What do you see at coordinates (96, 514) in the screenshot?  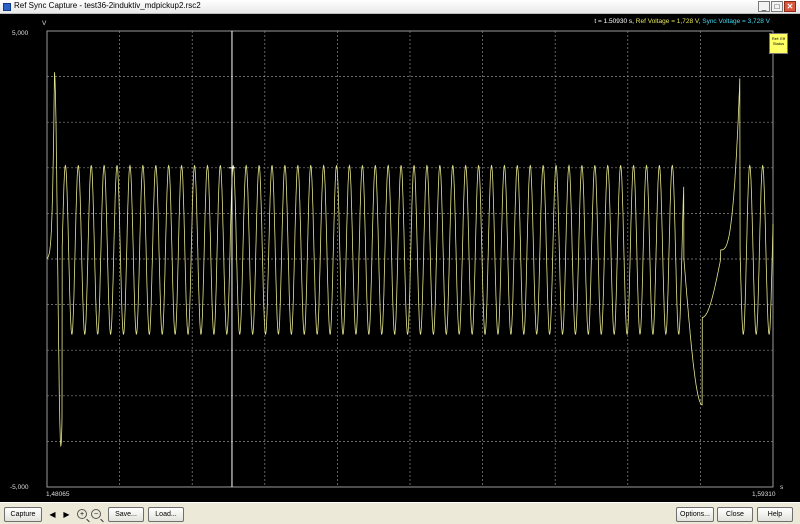 I see `zoom-out-icon: −` at bounding box center [96, 514].